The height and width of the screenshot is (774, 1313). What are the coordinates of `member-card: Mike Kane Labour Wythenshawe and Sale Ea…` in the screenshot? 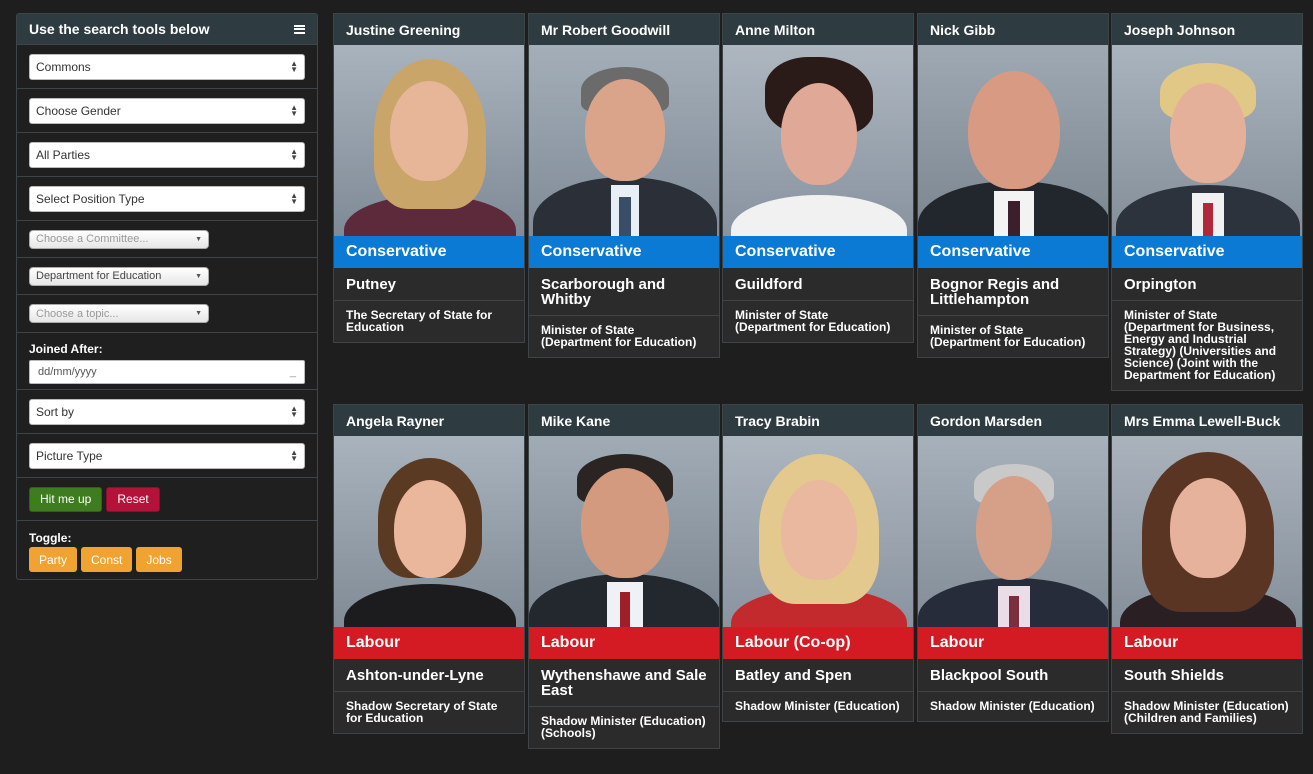 It's located at (624, 576).